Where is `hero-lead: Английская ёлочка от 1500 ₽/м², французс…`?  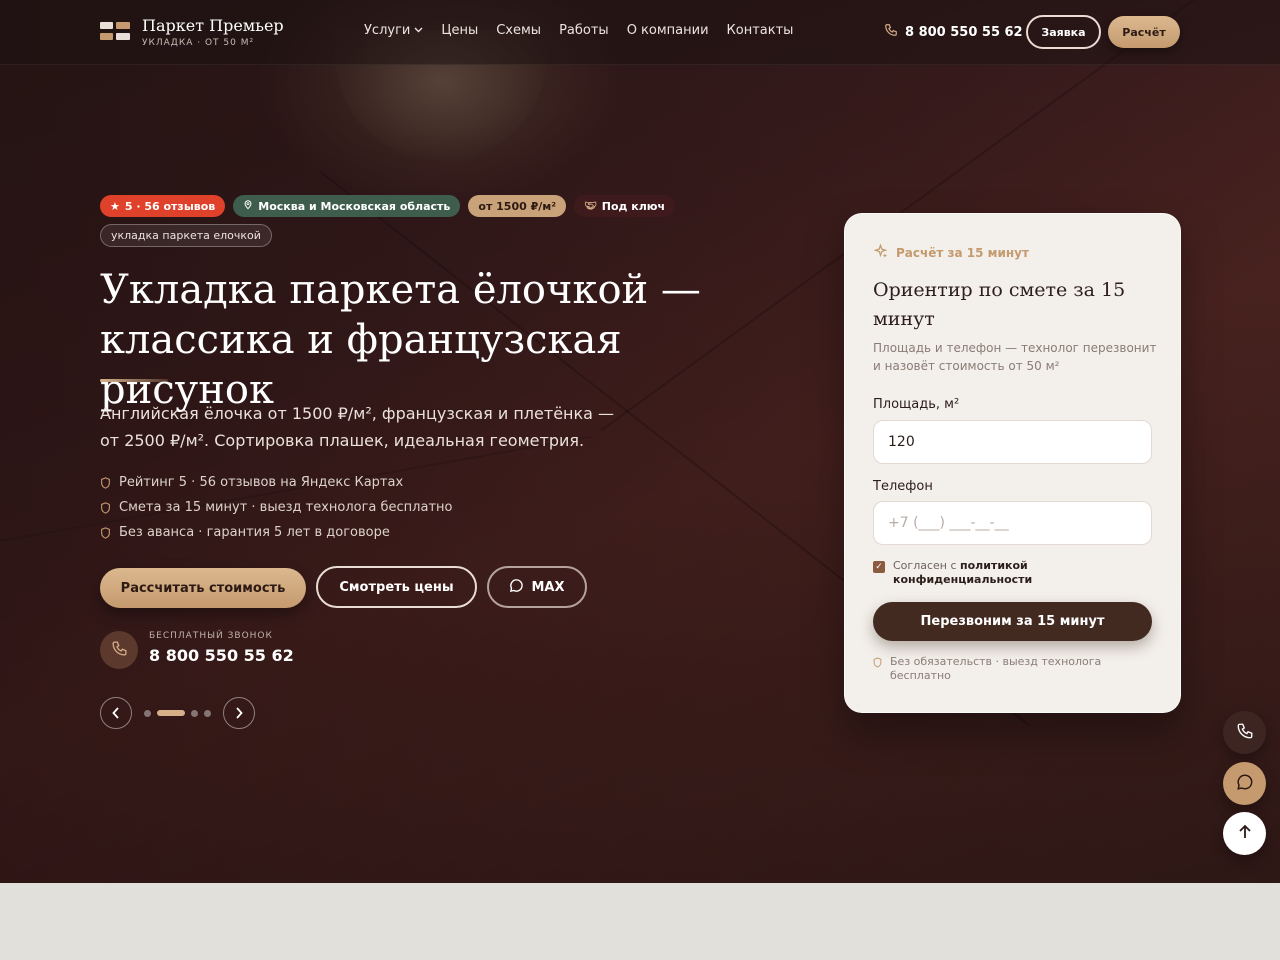
hero-lead: Английская ёлочка от 1500 ₽/м², французс… is located at coordinates (357, 427).